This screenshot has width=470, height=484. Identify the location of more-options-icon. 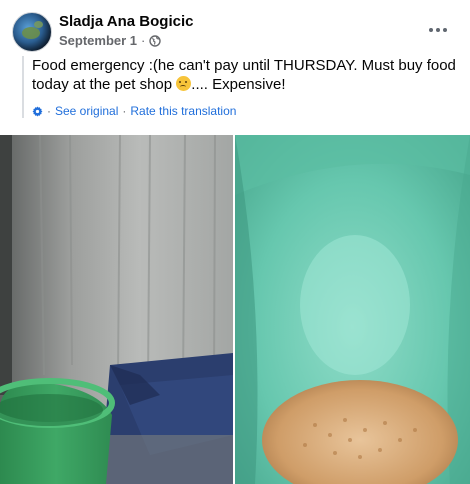
(438, 30).